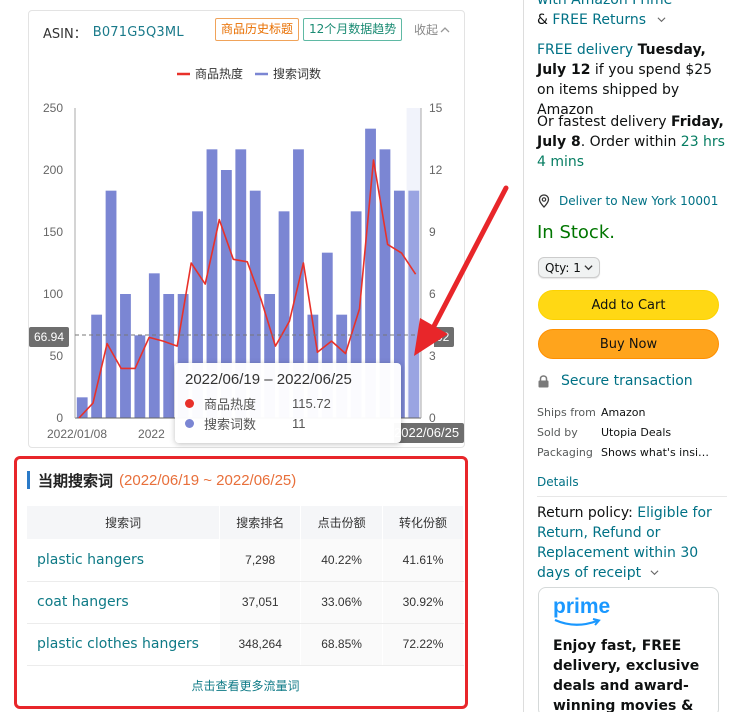 Image resolution: width=751 pixels, height=712 pixels. Describe the element at coordinates (189, 403) in the screenshot. I see `heat-dot-icon` at that location.